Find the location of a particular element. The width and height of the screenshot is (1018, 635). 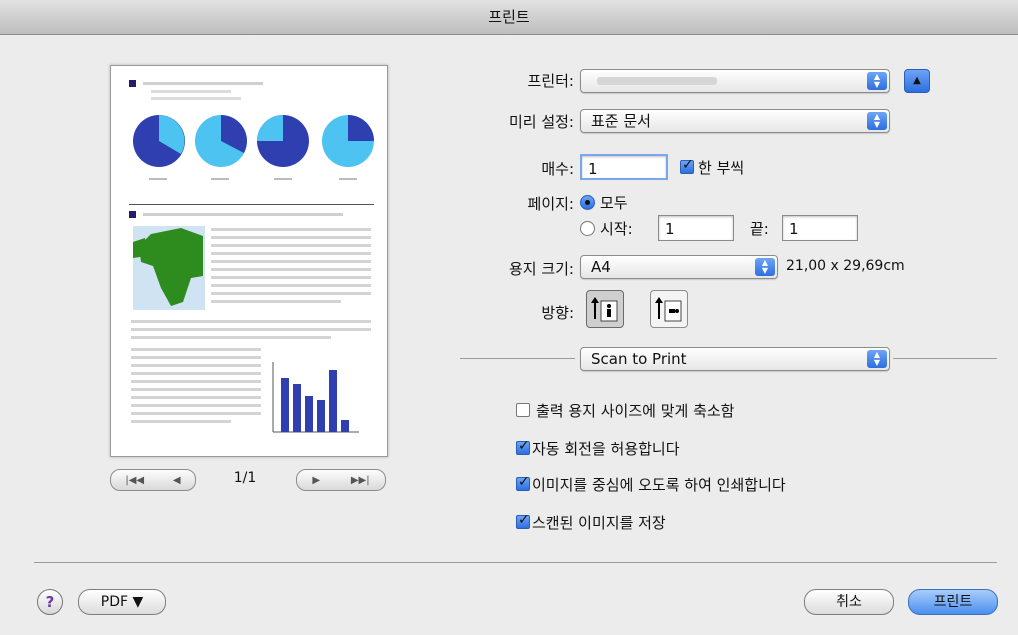

option-checkbox-auto-rotate is located at coordinates (523, 446).